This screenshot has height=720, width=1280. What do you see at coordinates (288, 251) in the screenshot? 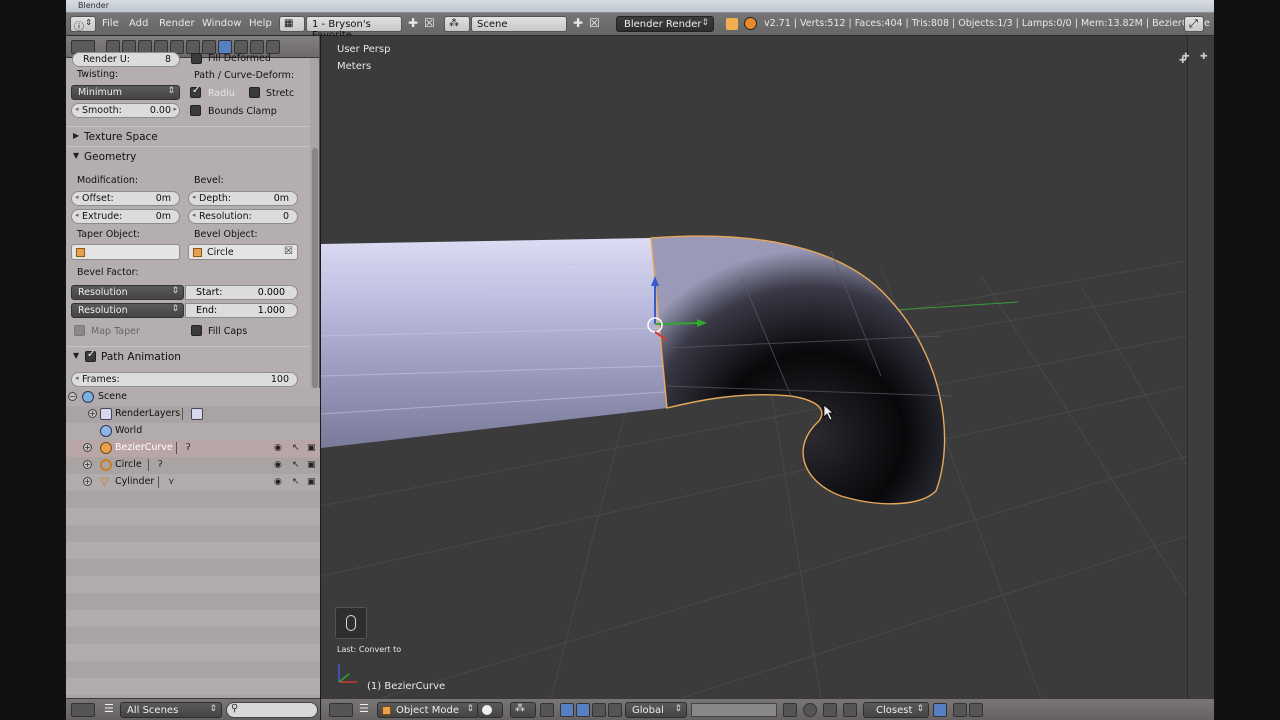
I see `clear-field-icon: ☒` at bounding box center [288, 251].